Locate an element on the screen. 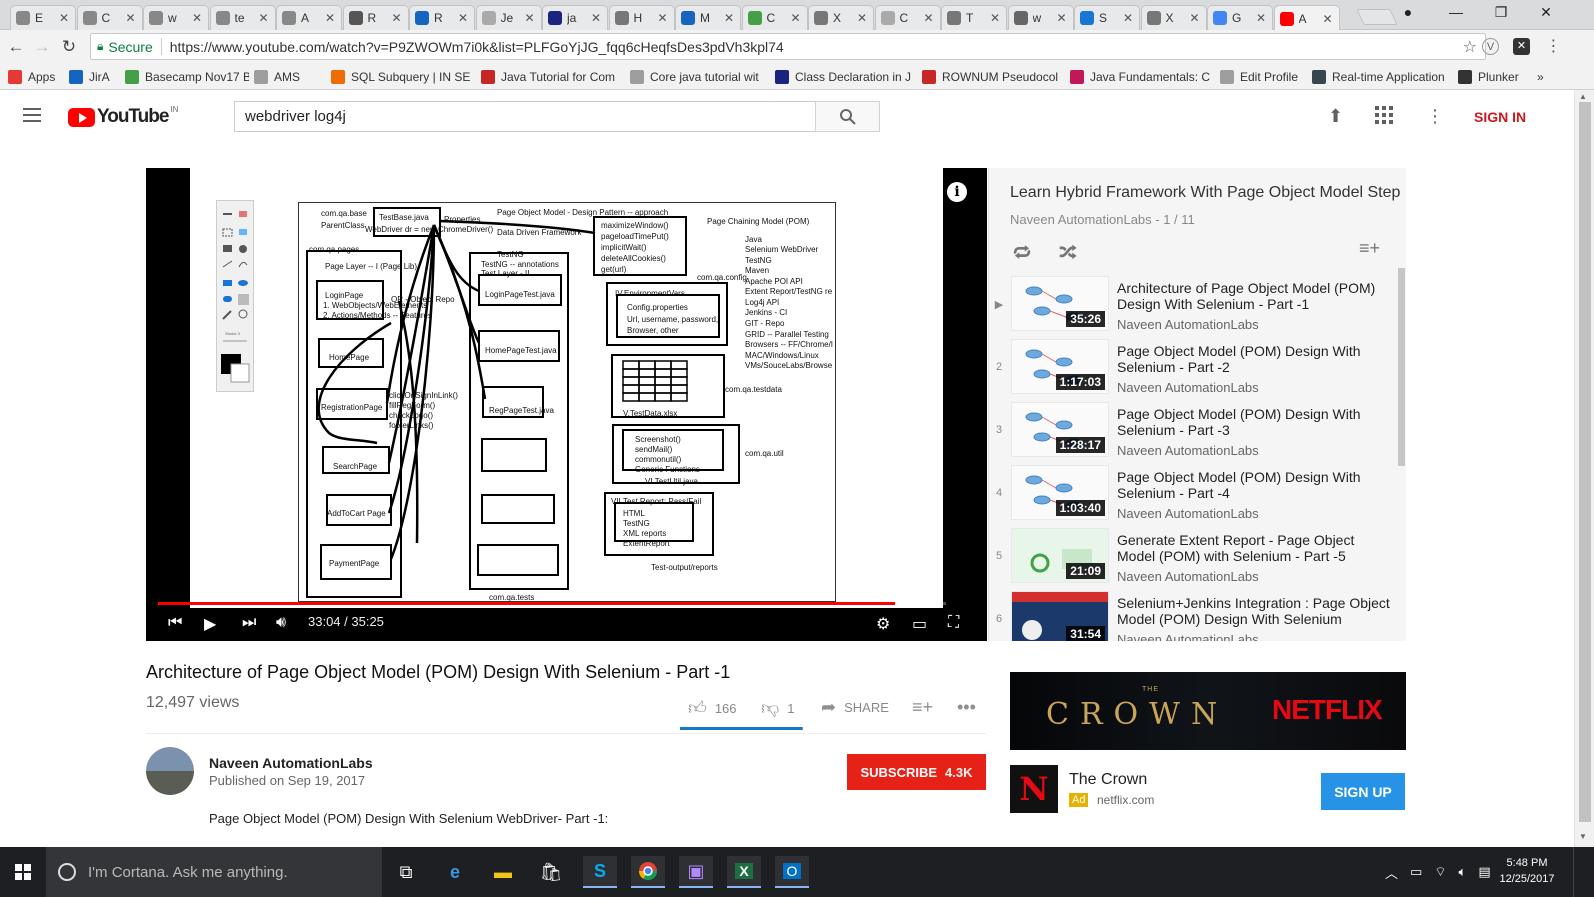 This screenshot has height=897, width=1594. info-icon: i is located at coordinates (957, 192).